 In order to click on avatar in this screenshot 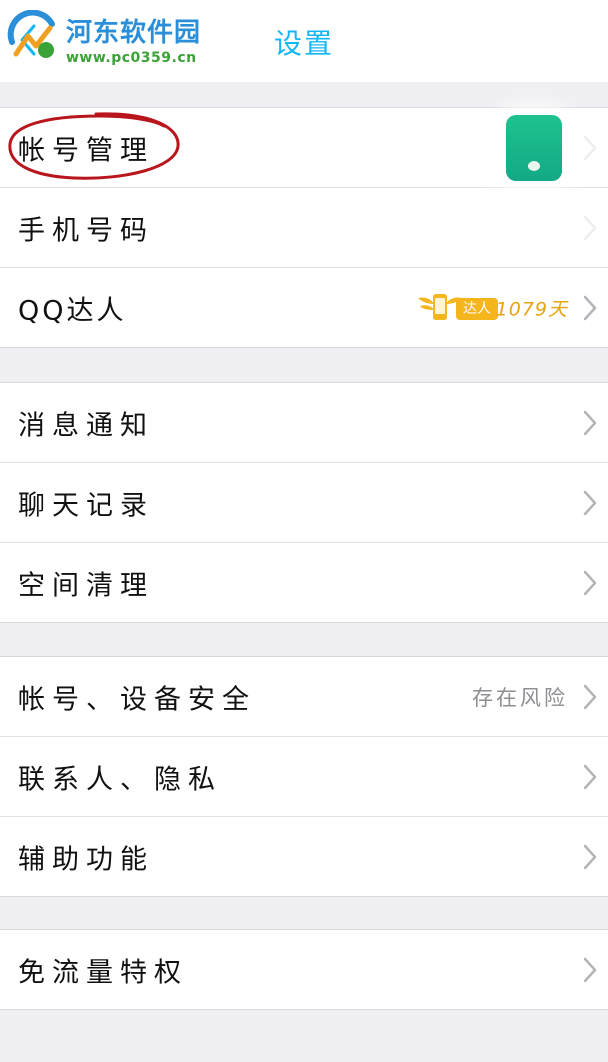, I will do `click(534, 147)`.